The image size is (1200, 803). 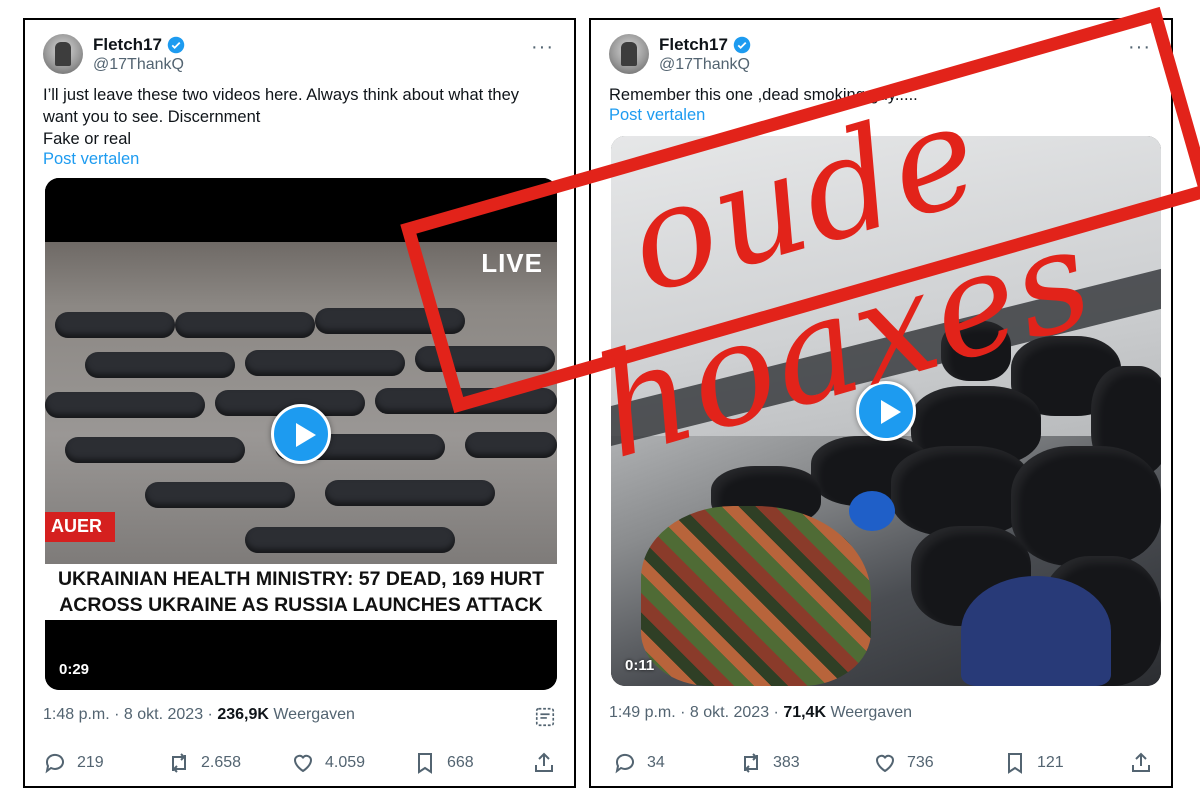 I want to click on reply-count: 219, so click(x=90, y=762).